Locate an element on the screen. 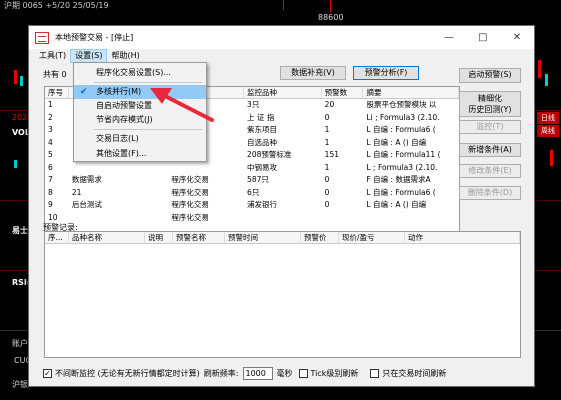 This screenshot has height=400, width=561. data-fill-button: 数据补充(V) is located at coordinates (313, 73).